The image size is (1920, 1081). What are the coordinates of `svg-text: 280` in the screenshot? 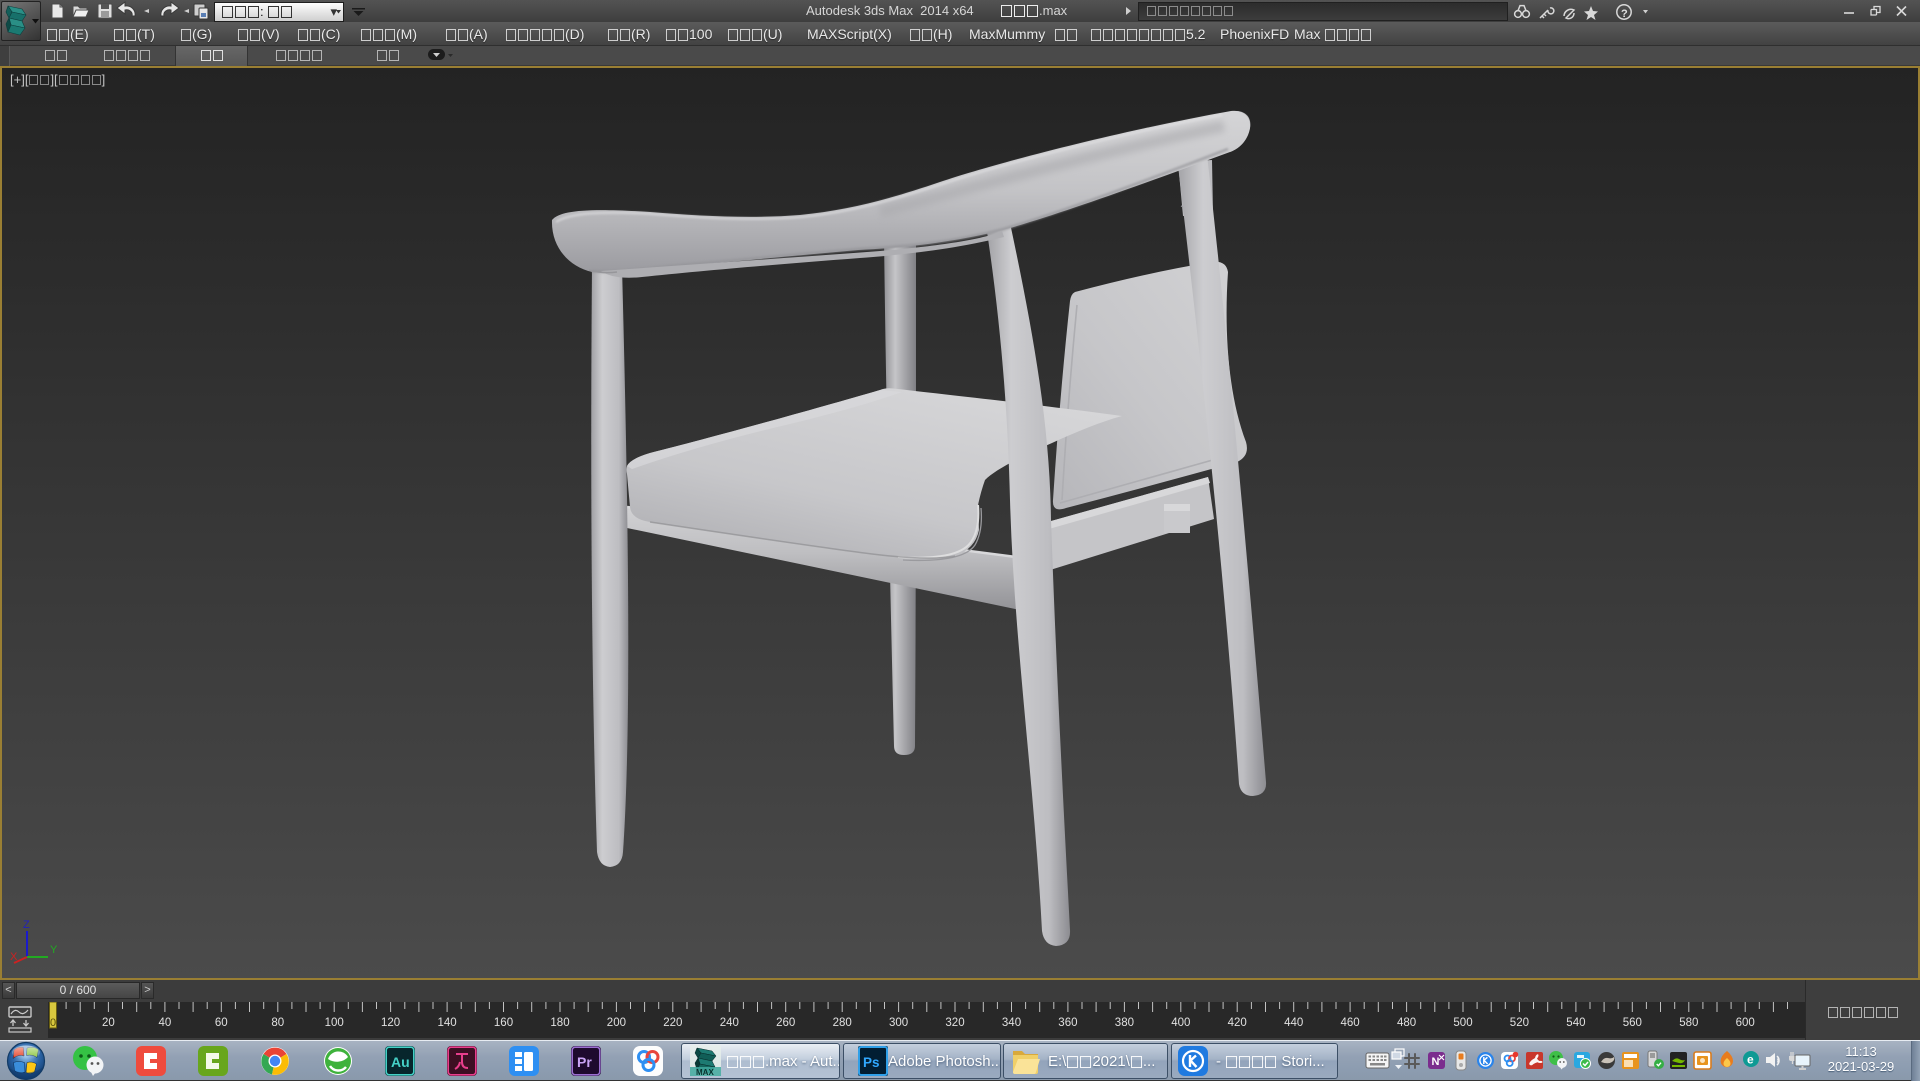 It's located at (842, 1023).